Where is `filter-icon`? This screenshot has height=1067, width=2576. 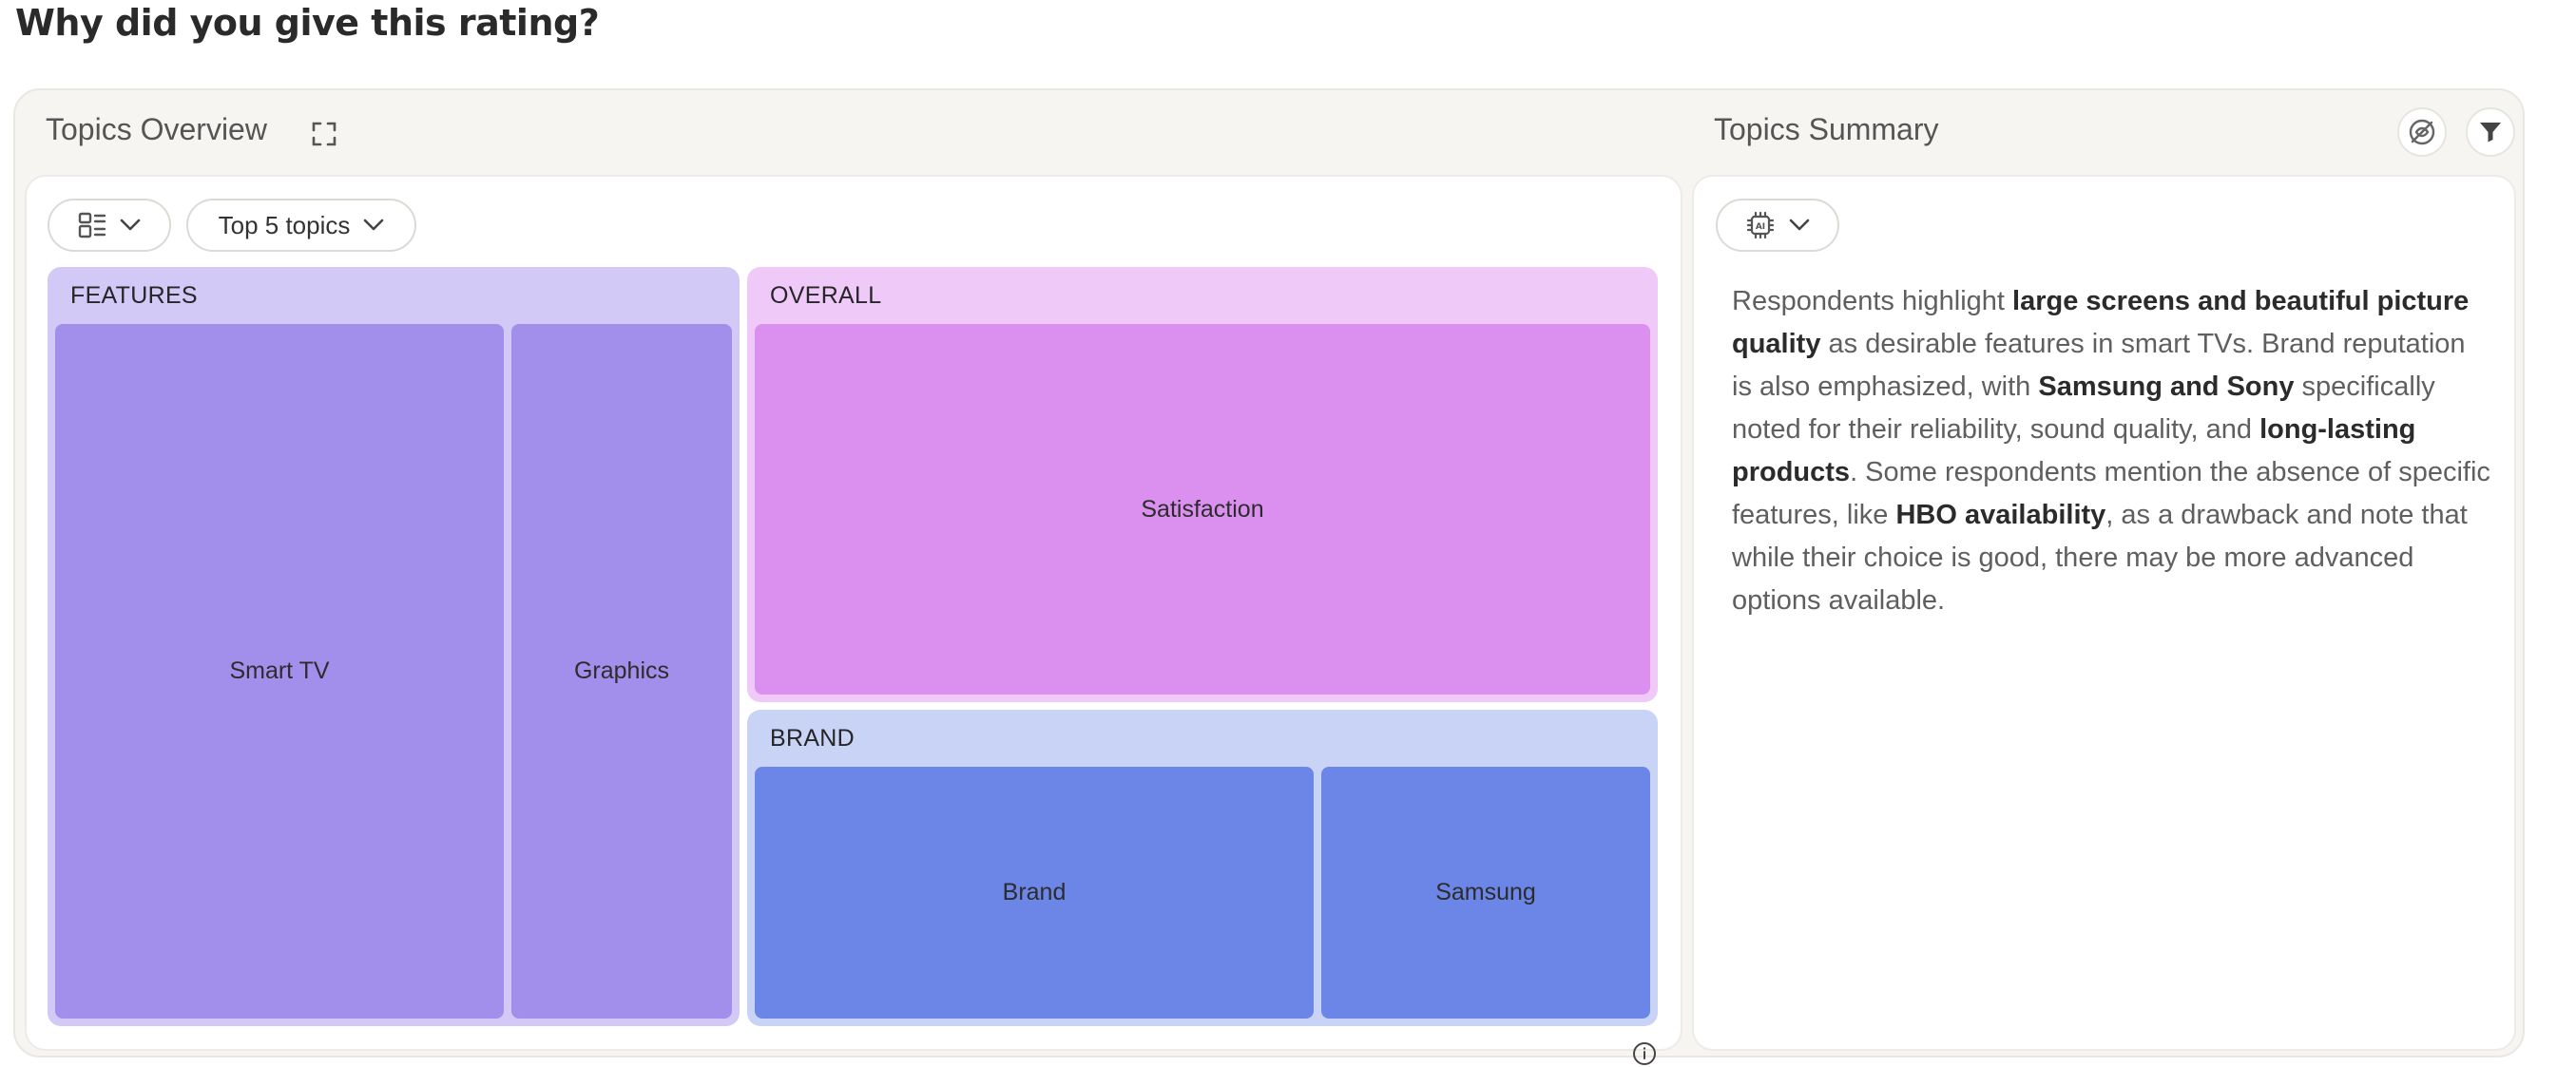
filter-icon is located at coordinates (2491, 132).